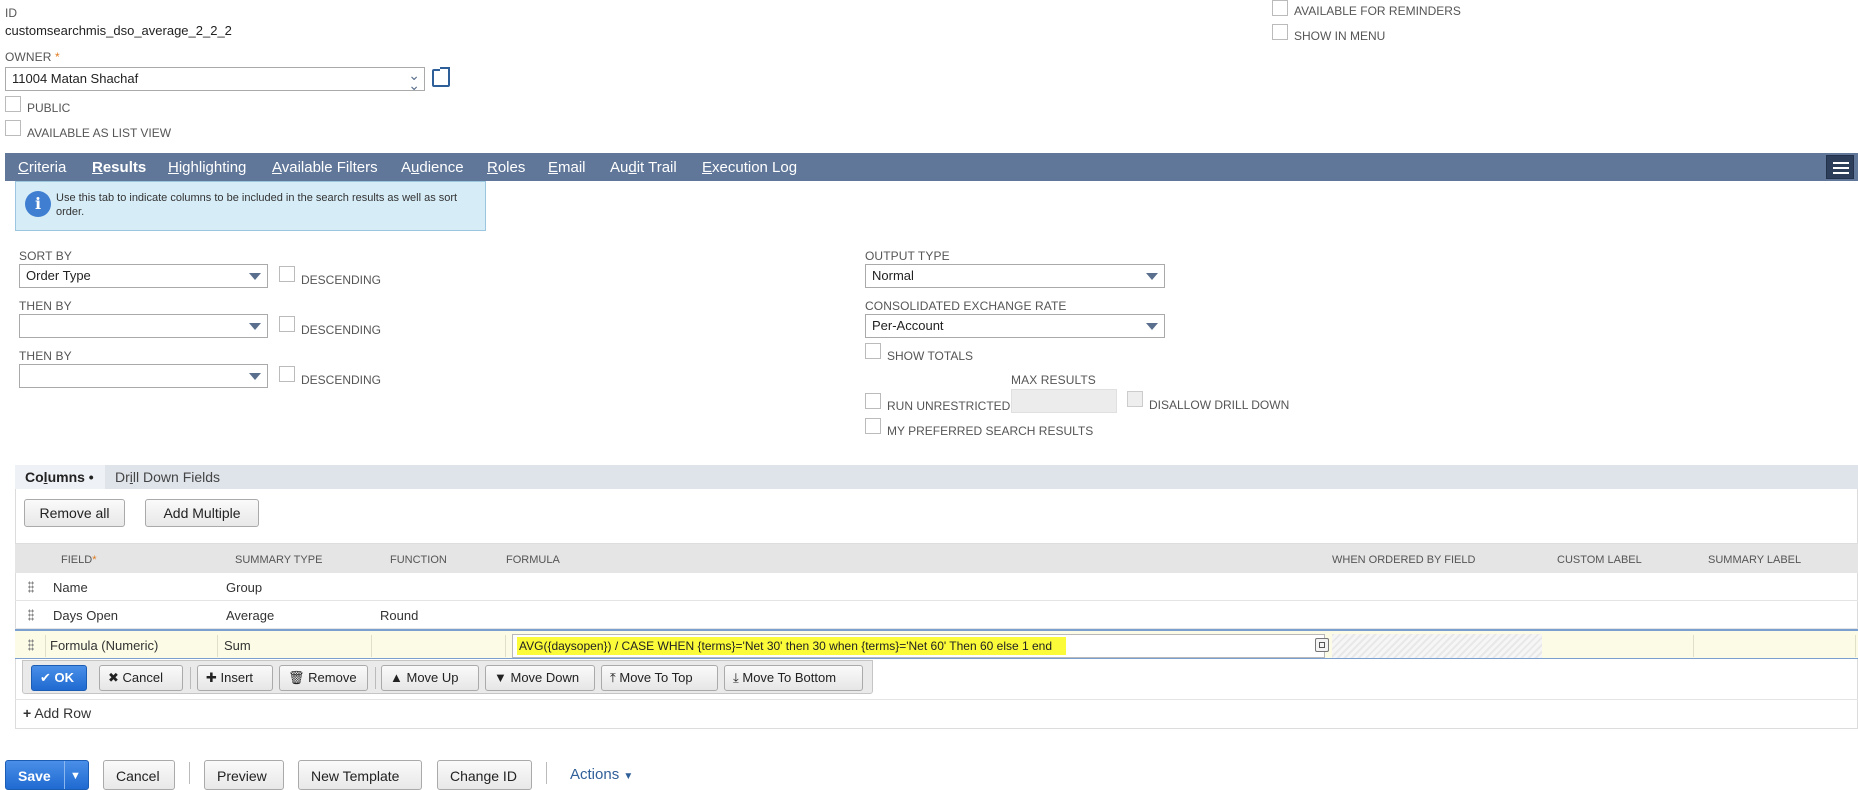 The height and width of the screenshot is (790, 1858). I want to click on ok-button: ✔ OK, so click(59, 678).